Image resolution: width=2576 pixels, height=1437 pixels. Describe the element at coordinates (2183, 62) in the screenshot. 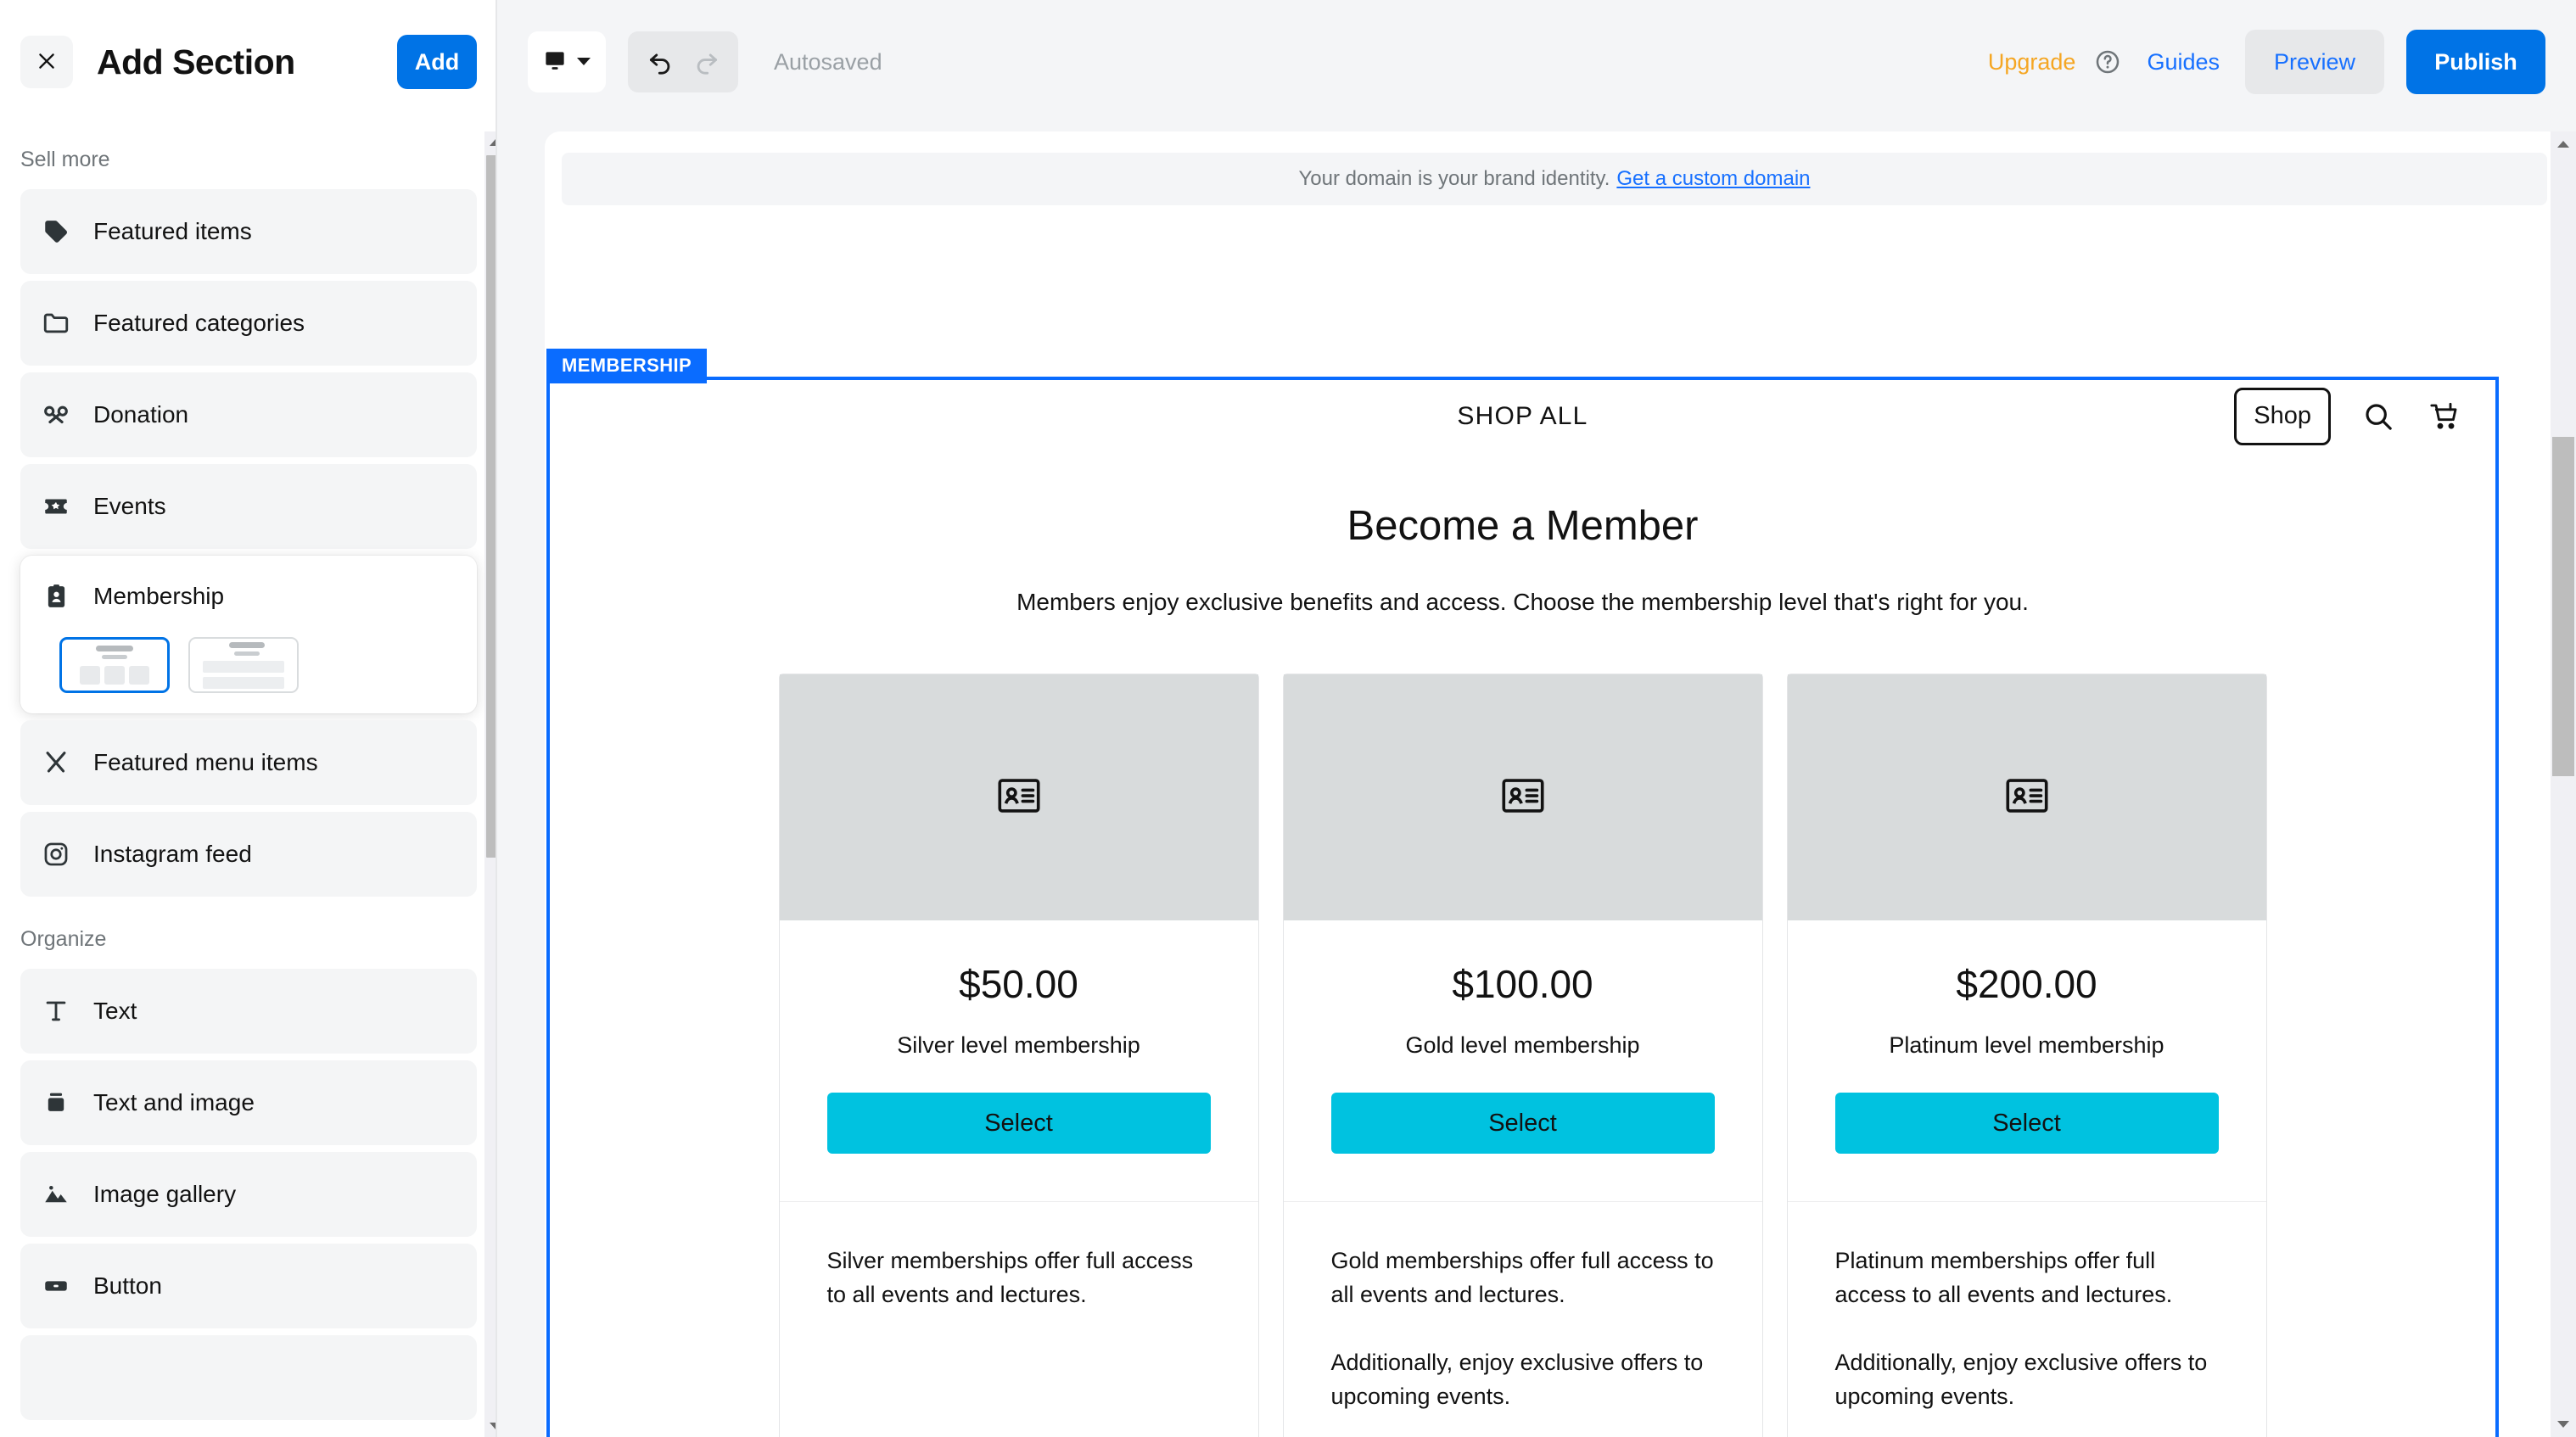

I see `guides-link: Guides` at that location.